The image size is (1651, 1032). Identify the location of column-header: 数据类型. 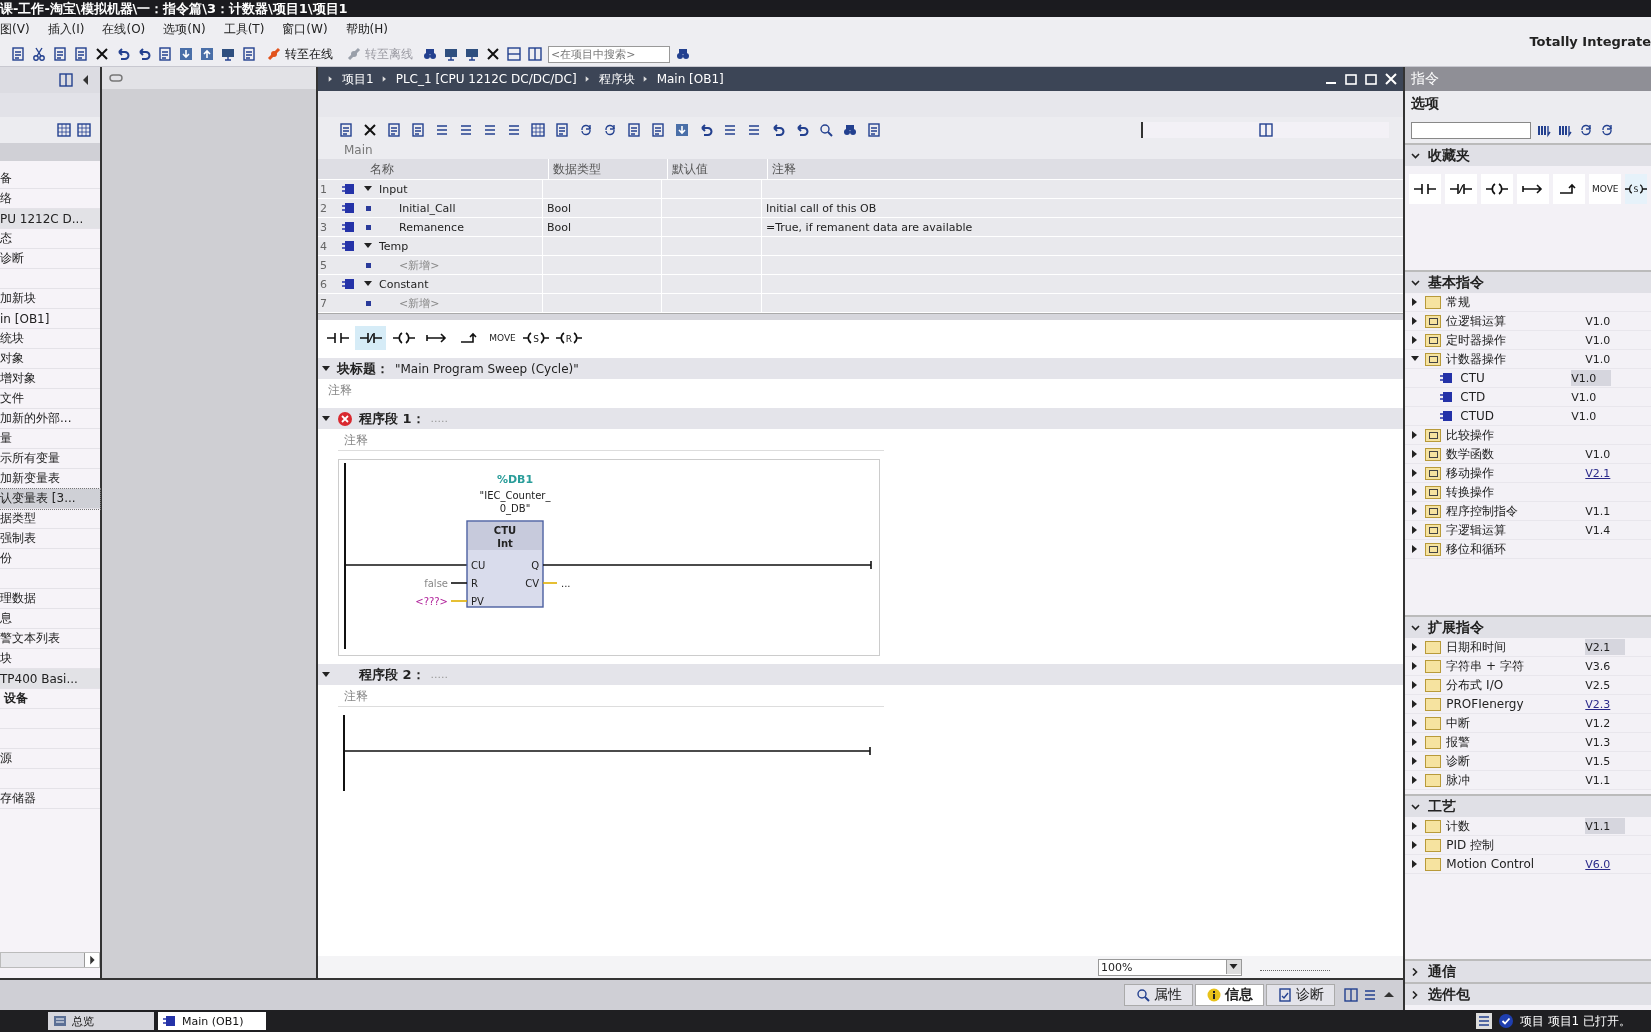
(607, 169).